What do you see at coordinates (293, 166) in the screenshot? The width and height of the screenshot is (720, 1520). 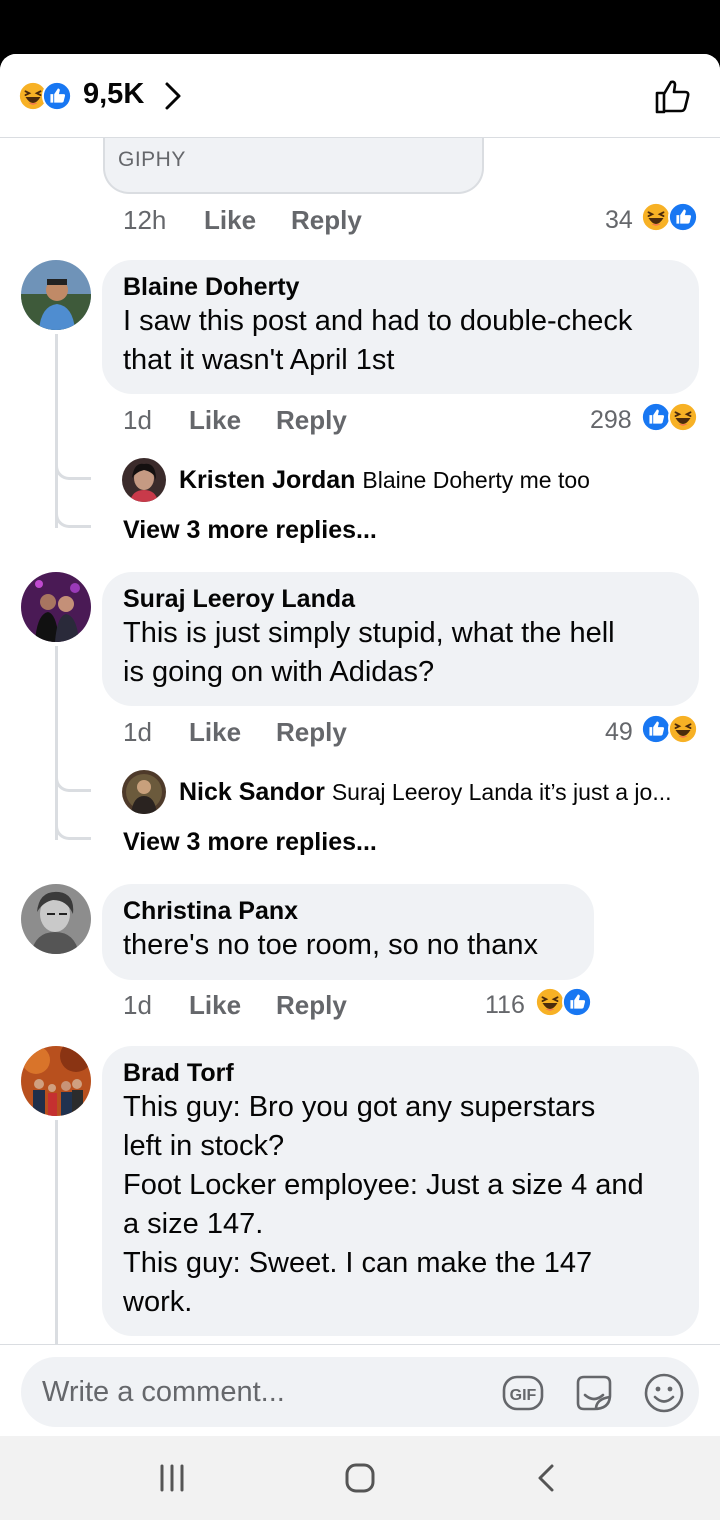 I see `gif-attachment: GIPHY` at bounding box center [293, 166].